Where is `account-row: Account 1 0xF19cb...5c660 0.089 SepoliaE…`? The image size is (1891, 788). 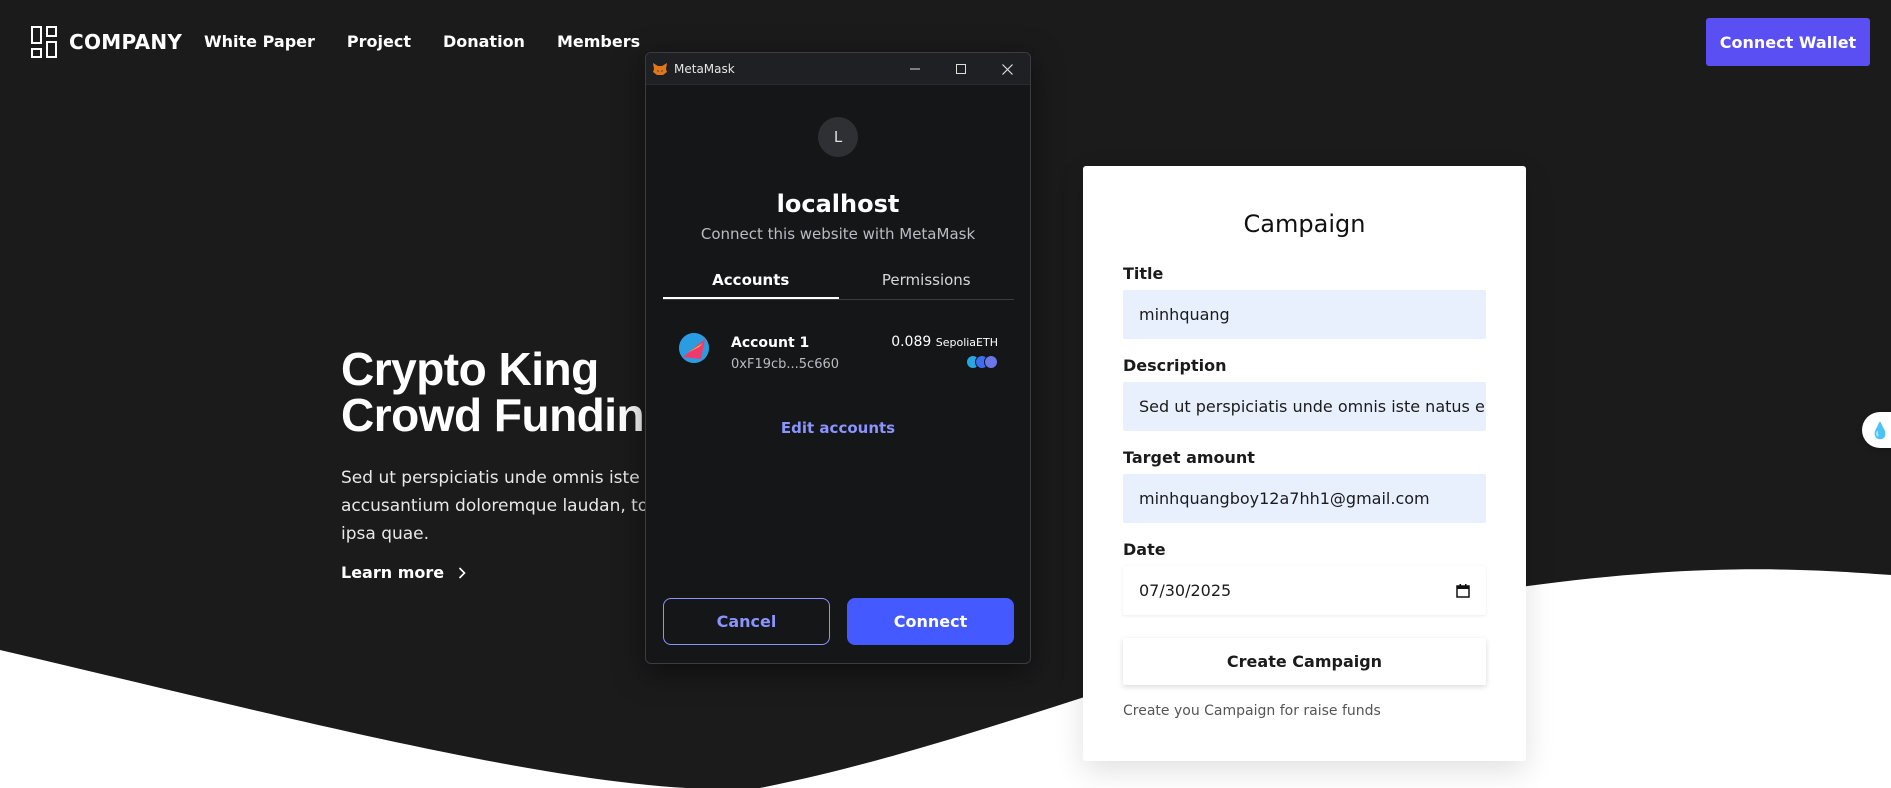 account-row: Account 1 0xF19cb...5c660 0.089 SepoliaE… is located at coordinates (838, 356).